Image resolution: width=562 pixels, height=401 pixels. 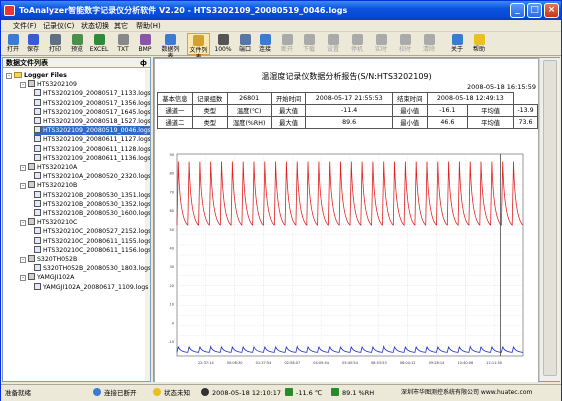 What do you see at coordinates (534, 10) in the screenshot?
I see `maximize-button: □` at bounding box center [534, 10].